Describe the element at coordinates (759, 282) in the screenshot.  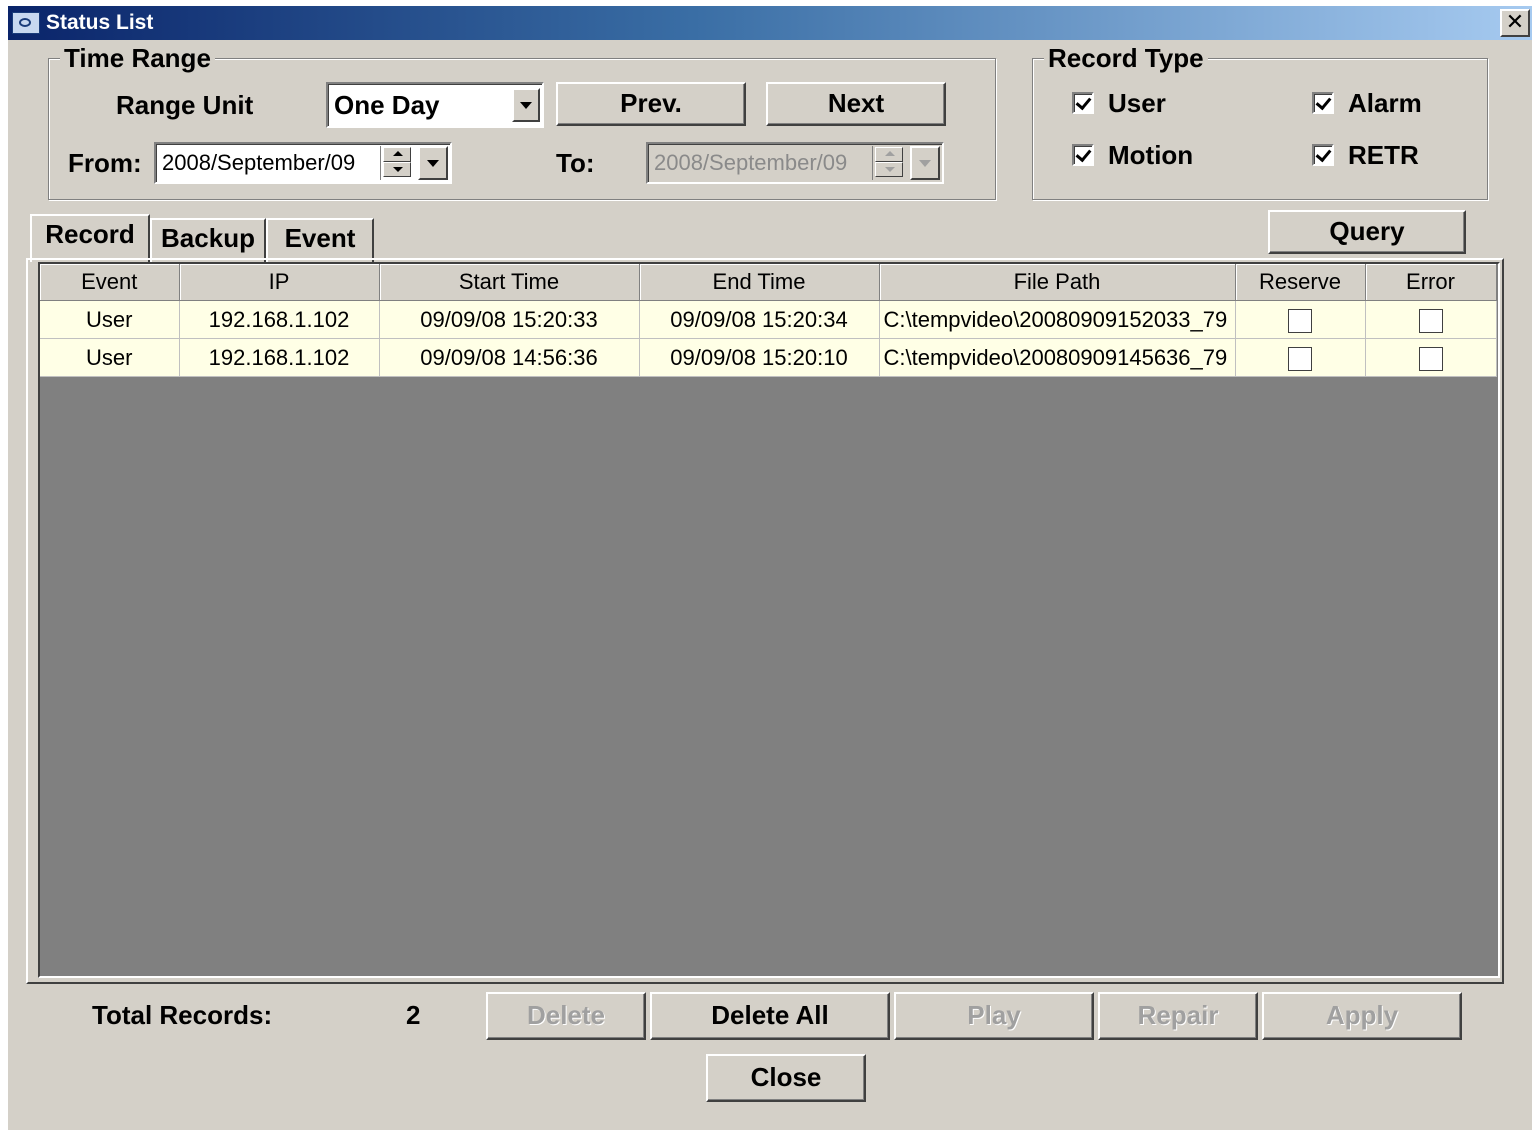
I see `column-header-end-time: End Time` at that location.